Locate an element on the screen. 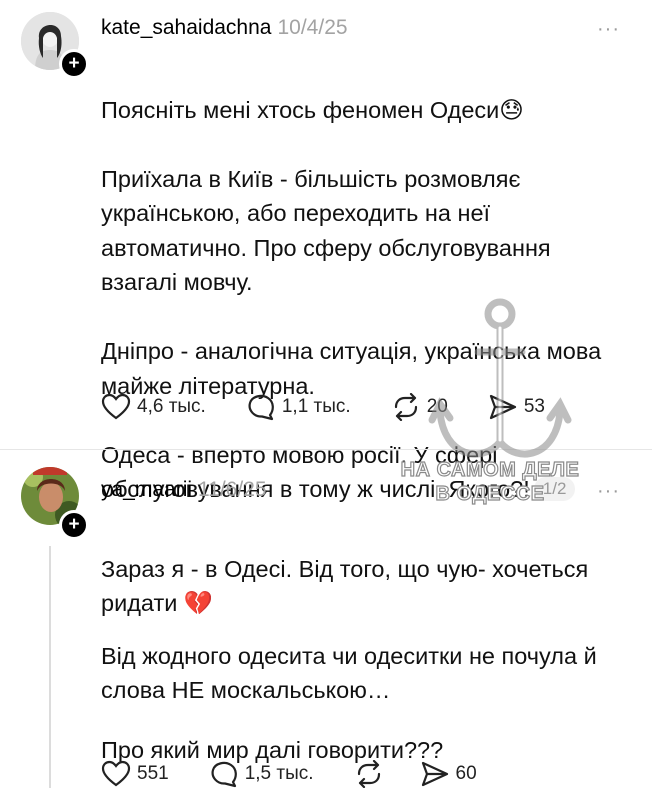  watermark-line: НА САМОМ ДЕЛЕ is located at coordinates (490, 469).